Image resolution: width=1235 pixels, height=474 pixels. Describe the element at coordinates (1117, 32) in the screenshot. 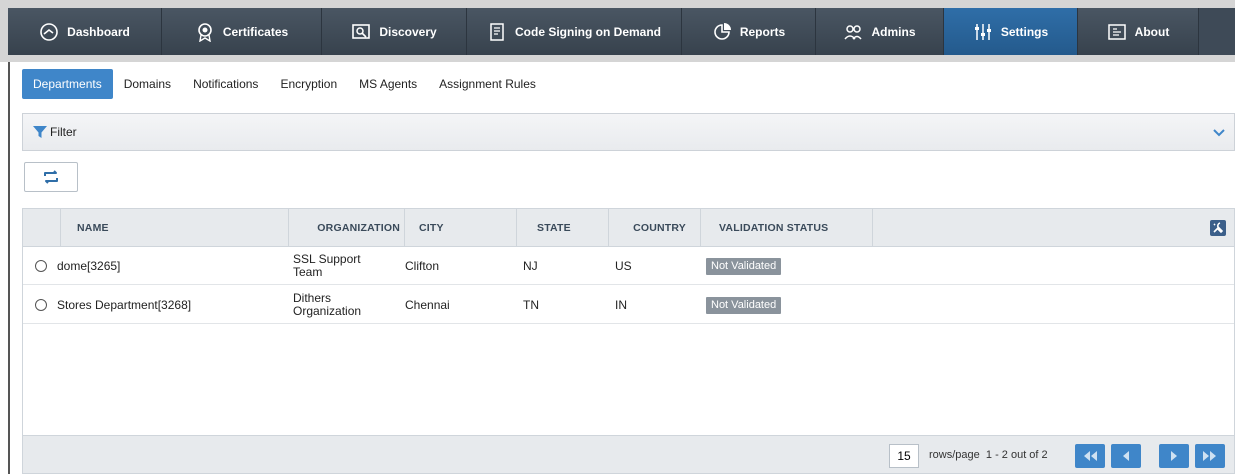

I see `about-icon` at that location.